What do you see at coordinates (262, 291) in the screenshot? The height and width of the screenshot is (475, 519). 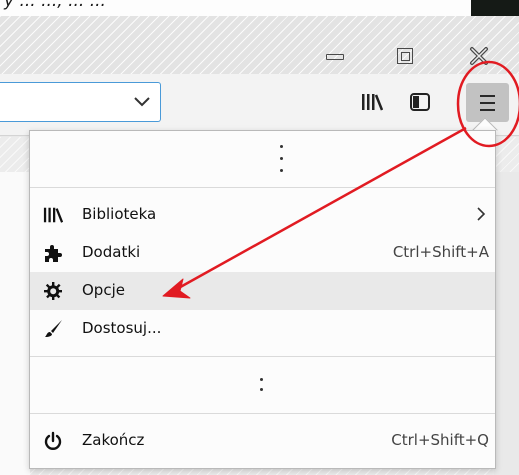 I see `menu-item-options: Opcje` at bounding box center [262, 291].